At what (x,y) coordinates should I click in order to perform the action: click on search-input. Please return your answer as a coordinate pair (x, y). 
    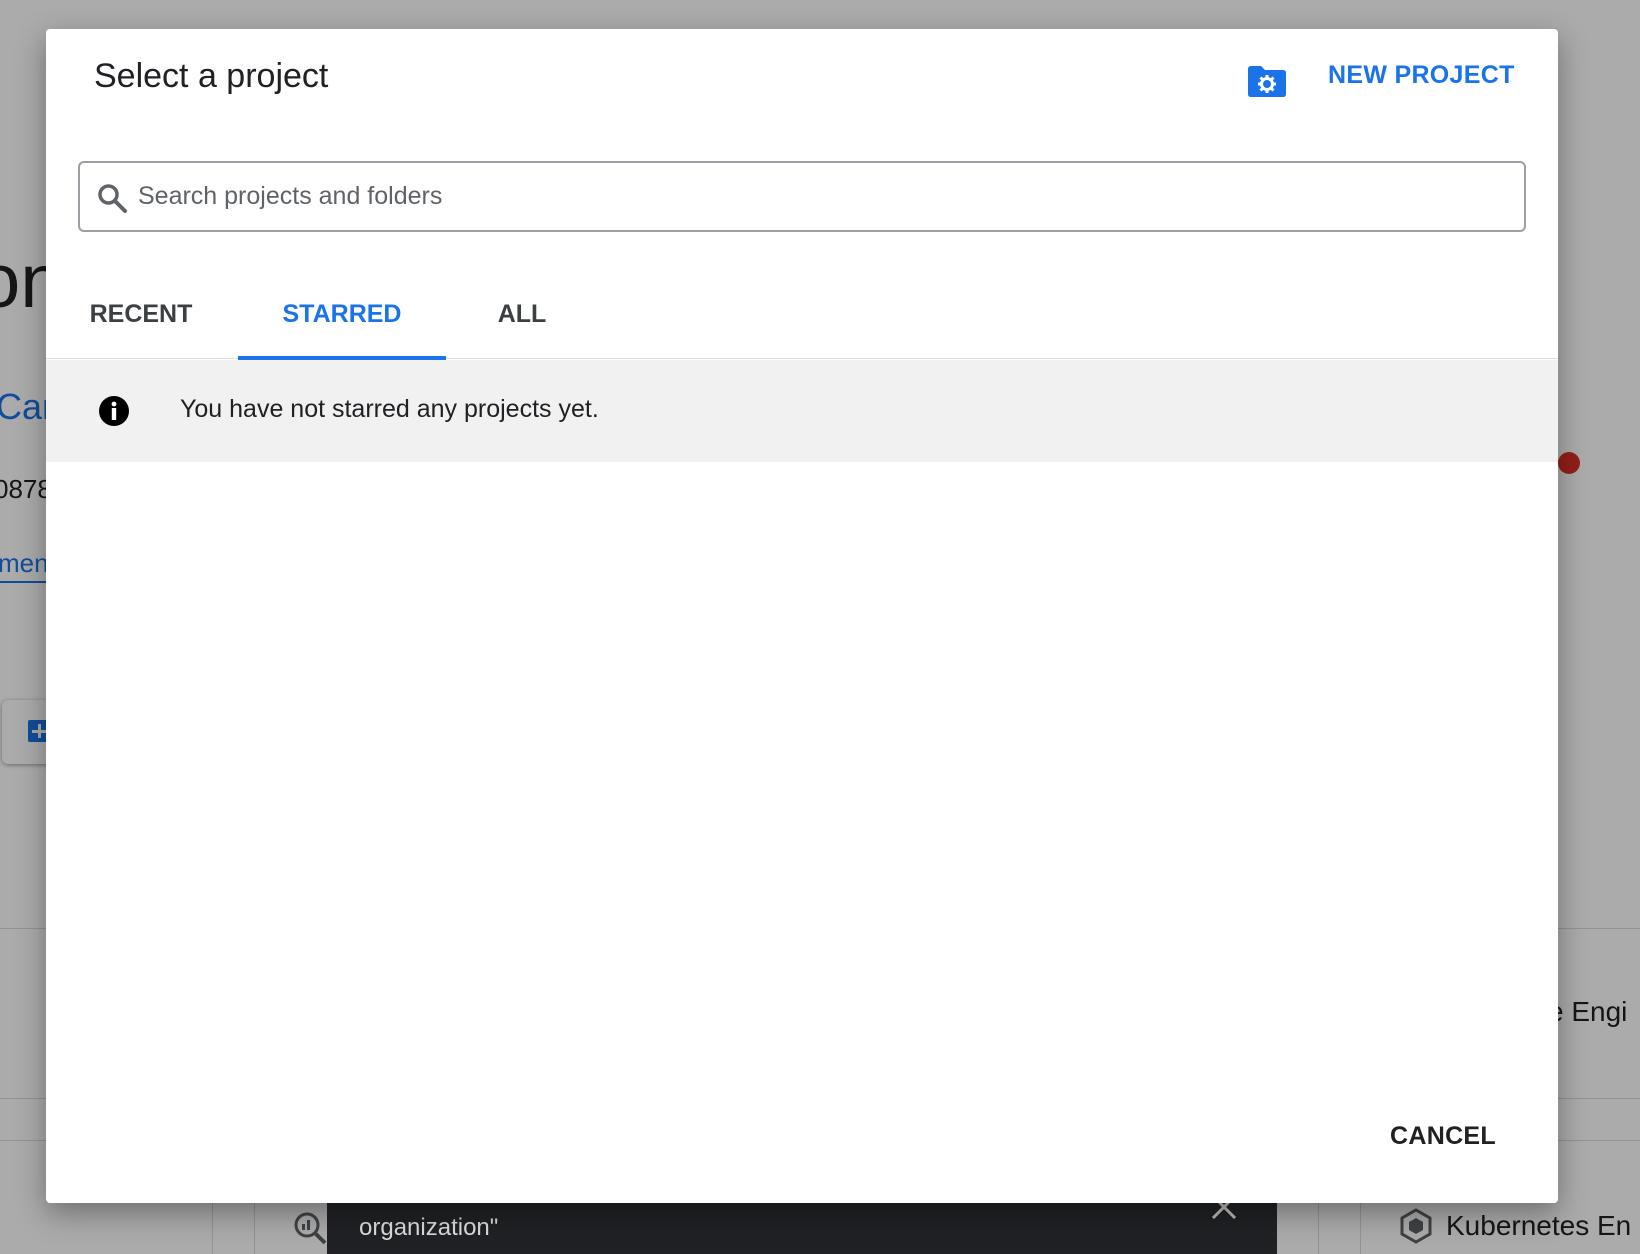
    Looking at the image, I should click on (823, 196).